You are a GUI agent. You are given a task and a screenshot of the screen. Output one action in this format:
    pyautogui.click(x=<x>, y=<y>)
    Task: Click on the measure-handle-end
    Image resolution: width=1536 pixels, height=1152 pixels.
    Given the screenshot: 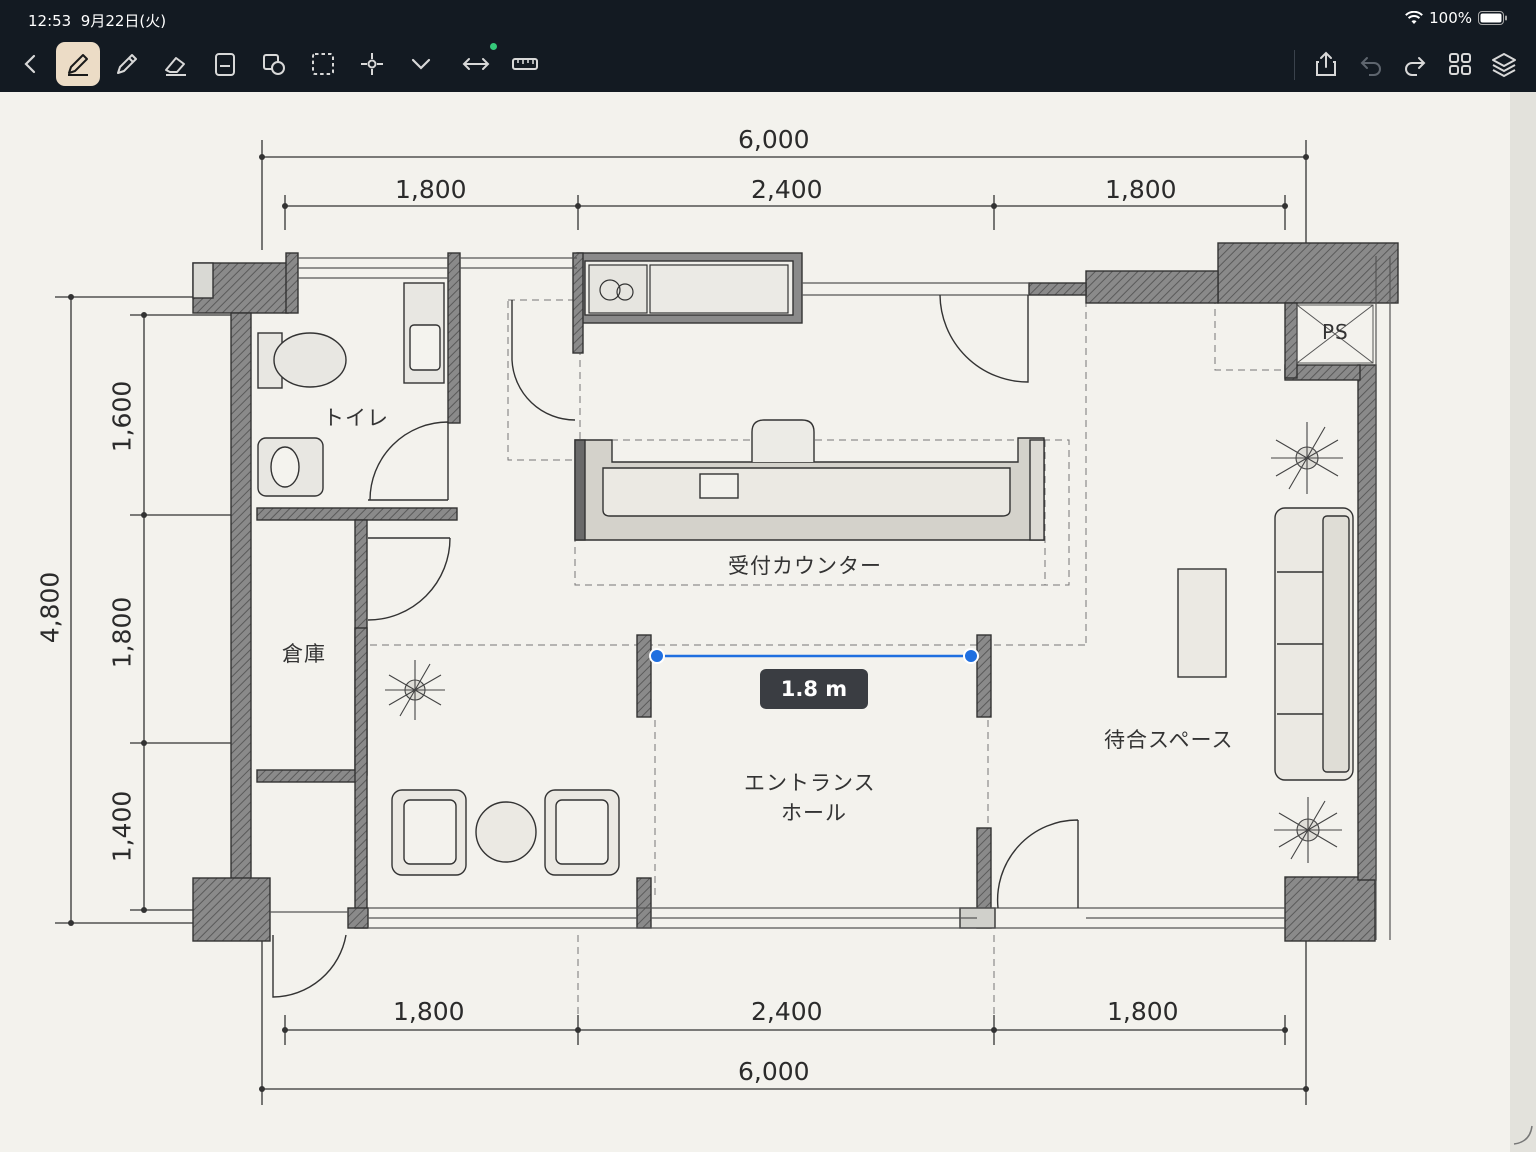 What is the action you would take?
    pyautogui.click(x=971, y=656)
    